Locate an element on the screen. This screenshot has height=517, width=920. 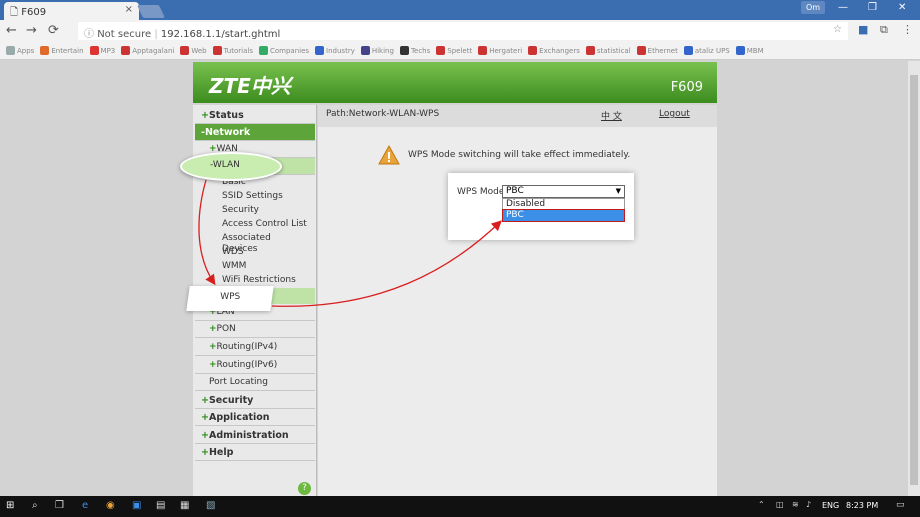
annotation-arrows is located at coordinates (350, 243).